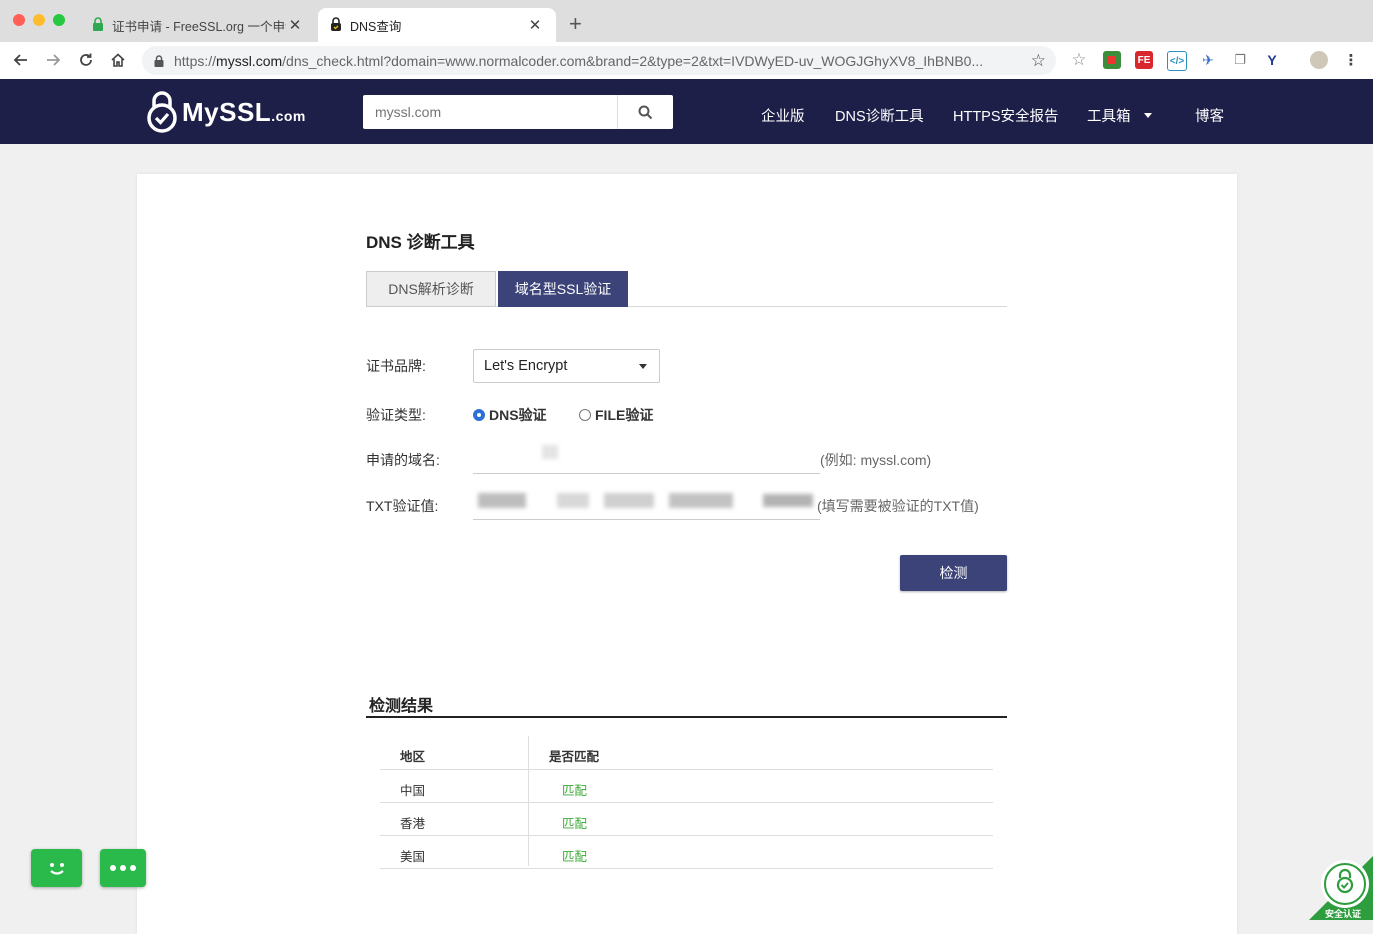 This screenshot has width=1373, height=934. Describe the element at coordinates (396, 415) in the screenshot. I see `type-label: 验证类型:` at that location.